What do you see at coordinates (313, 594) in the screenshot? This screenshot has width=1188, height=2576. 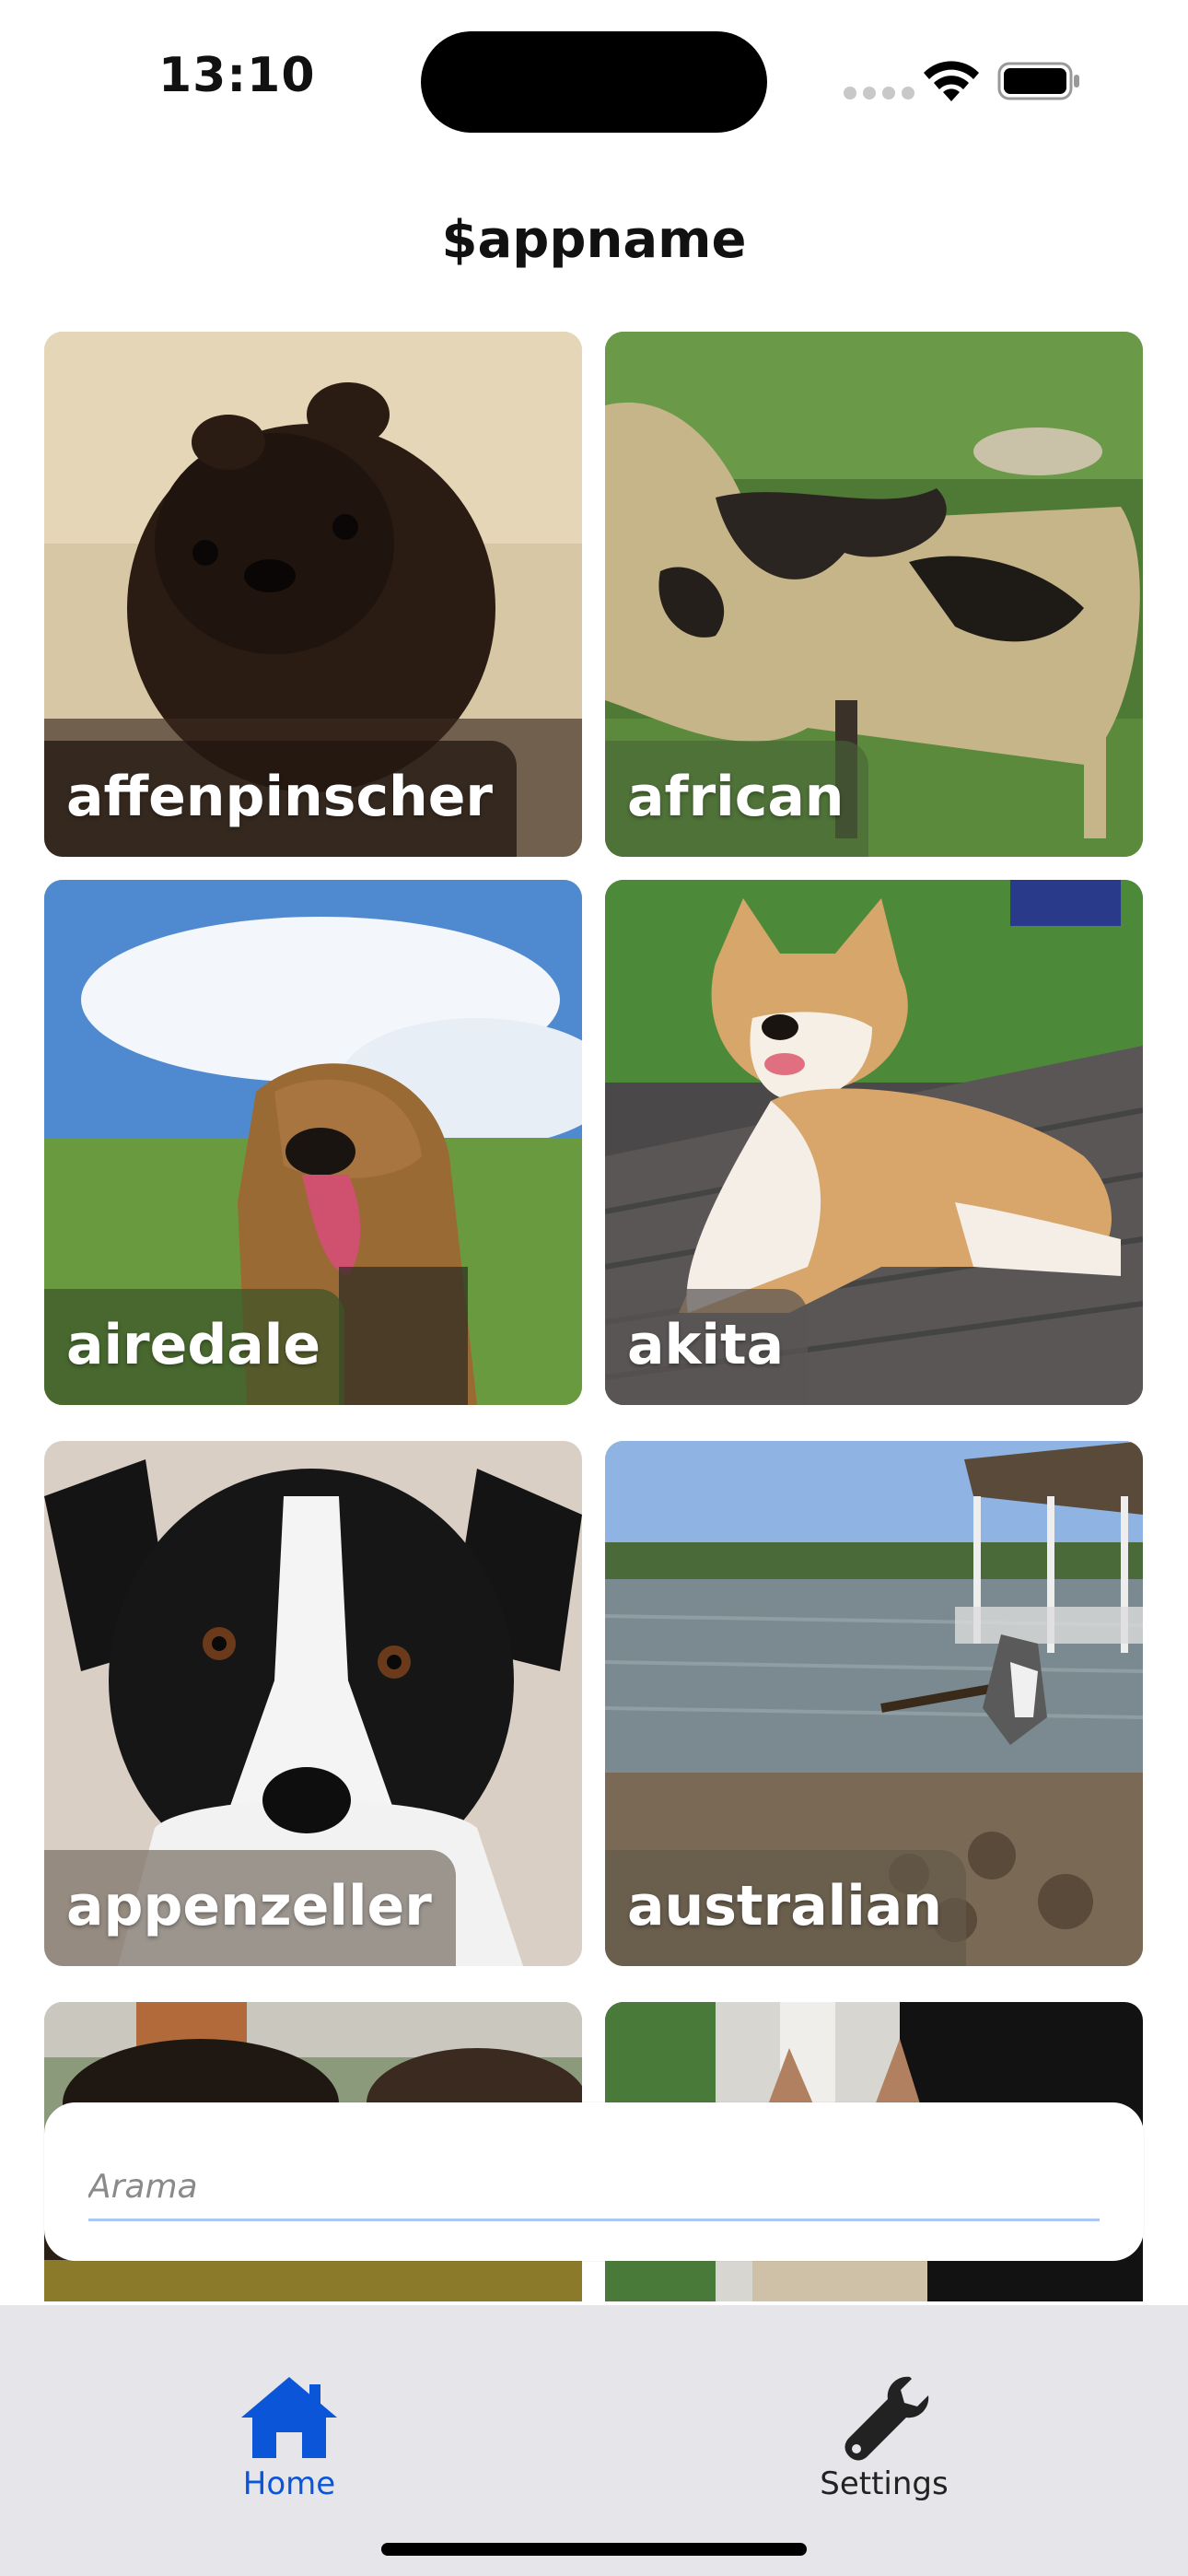 I see `breed-card: affenpinscher` at bounding box center [313, 594].